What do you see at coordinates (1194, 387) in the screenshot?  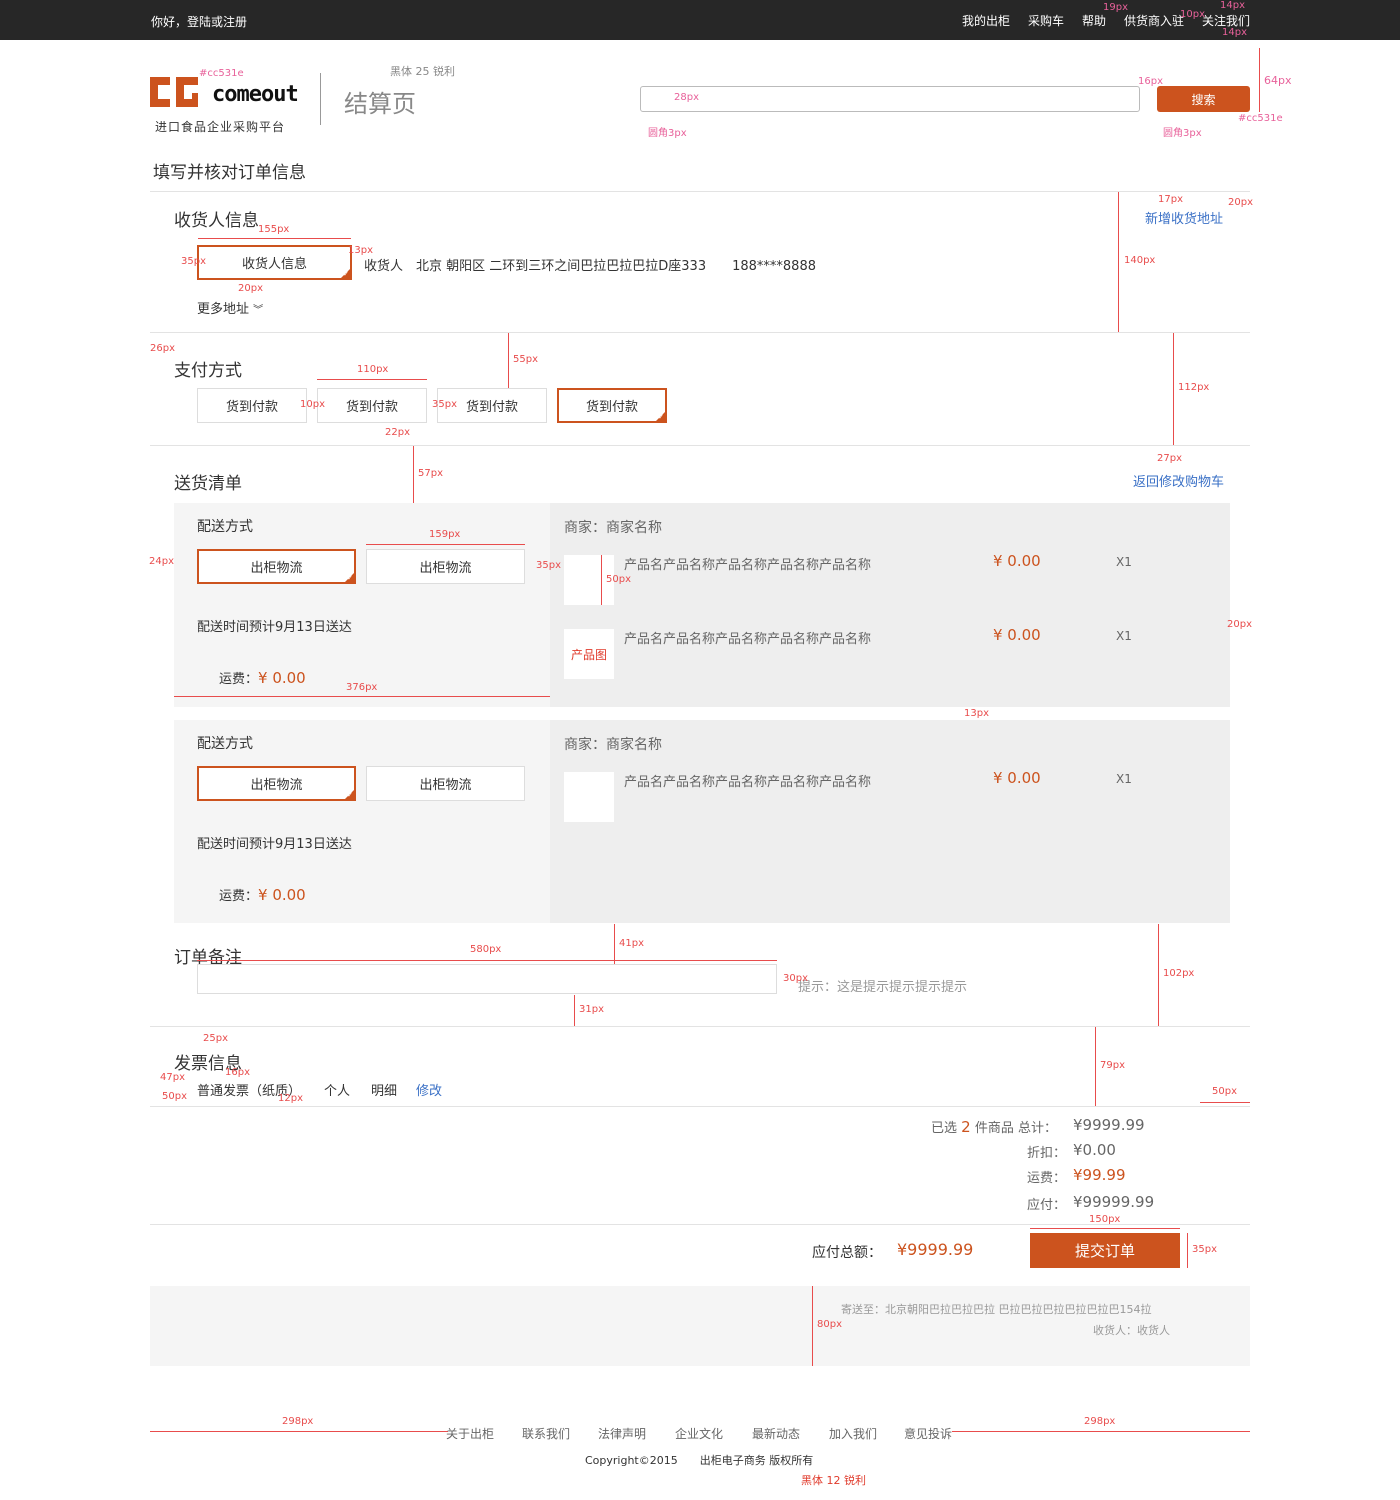 I see `dim-annotation: 112px` at bounding box center [1194, 387].